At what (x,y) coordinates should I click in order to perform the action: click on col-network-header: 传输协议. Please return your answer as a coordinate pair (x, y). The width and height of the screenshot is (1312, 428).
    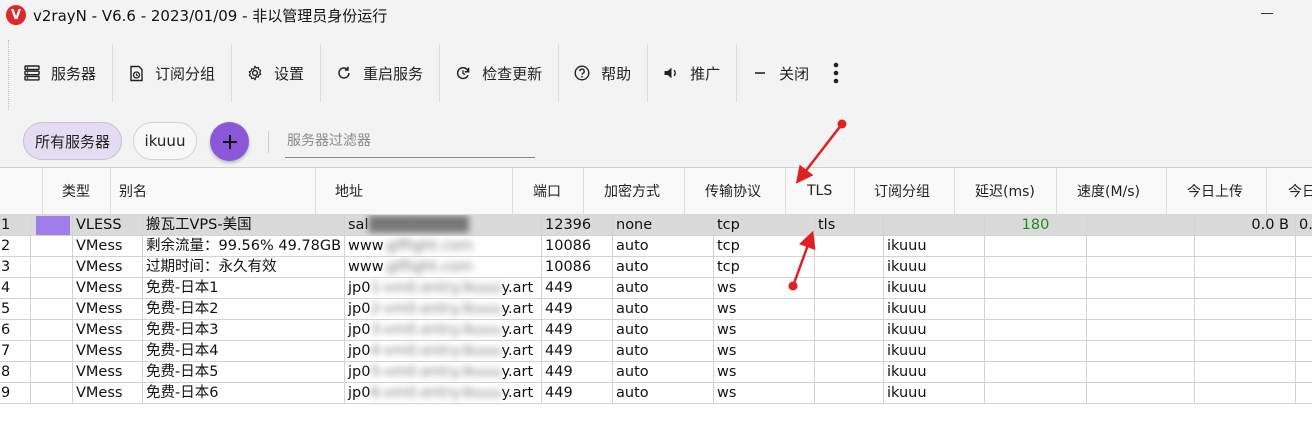
    Looking at the image, I should click on (735, 191).